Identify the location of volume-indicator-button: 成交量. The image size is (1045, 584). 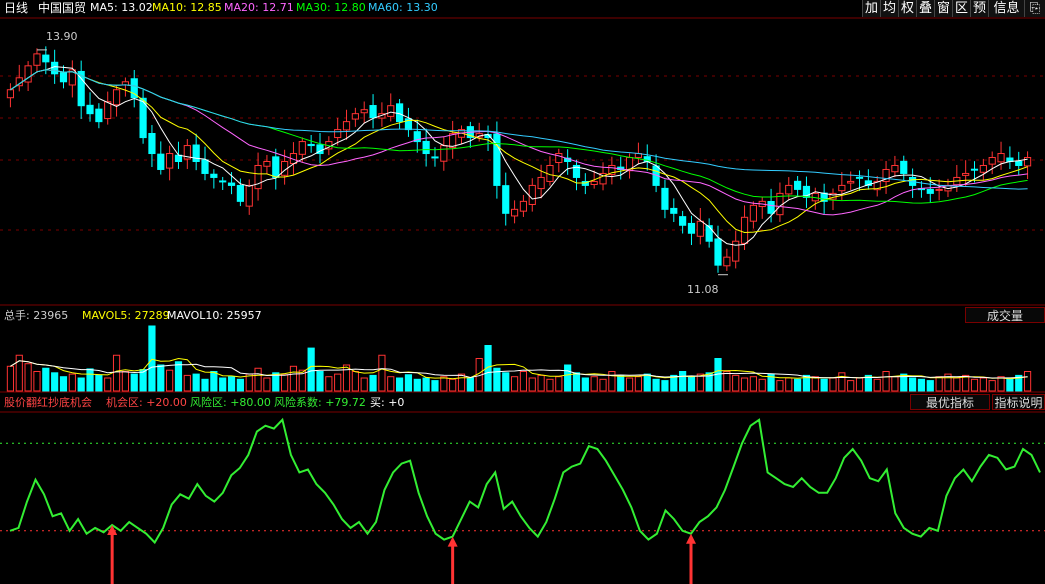
(1005, 315).